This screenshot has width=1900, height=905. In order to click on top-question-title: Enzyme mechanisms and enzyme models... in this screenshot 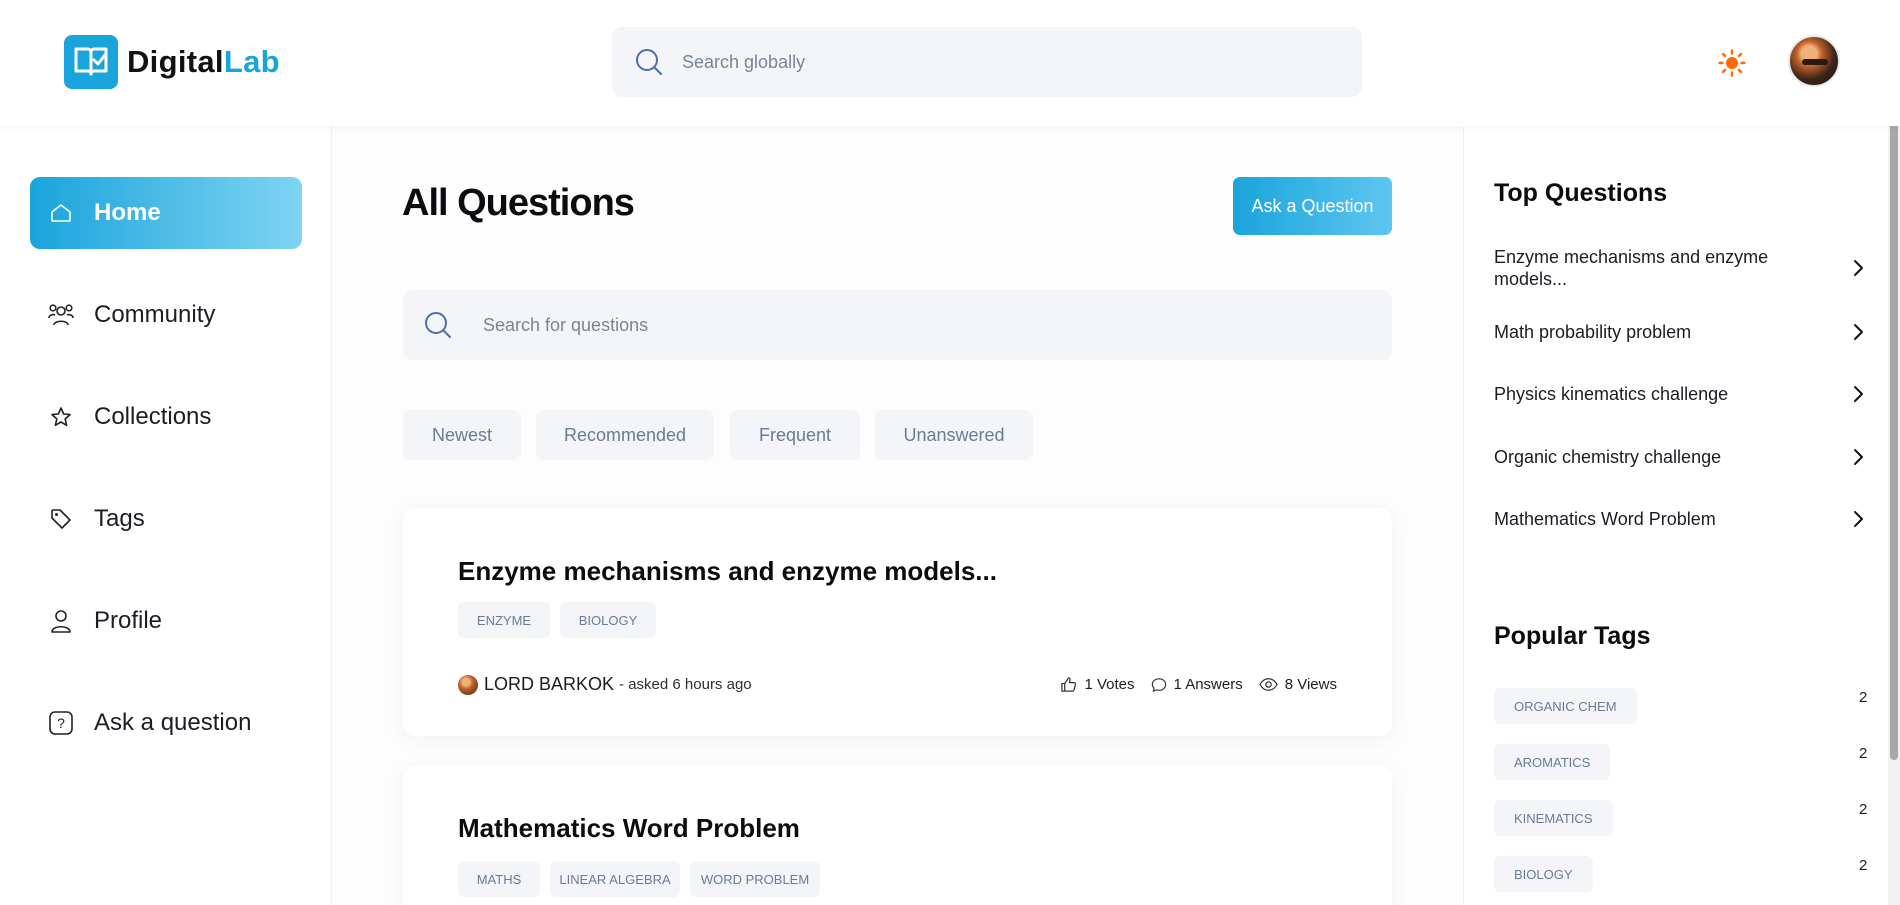, I will do `click(1631, 268)`.